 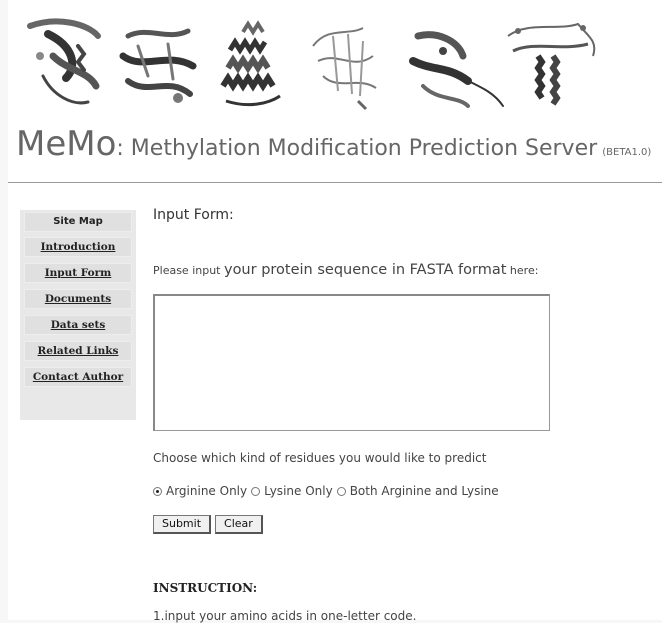 I want to click on prompt-emphasis: your protein sequence in FASTA format, so click(x=365, y=270).